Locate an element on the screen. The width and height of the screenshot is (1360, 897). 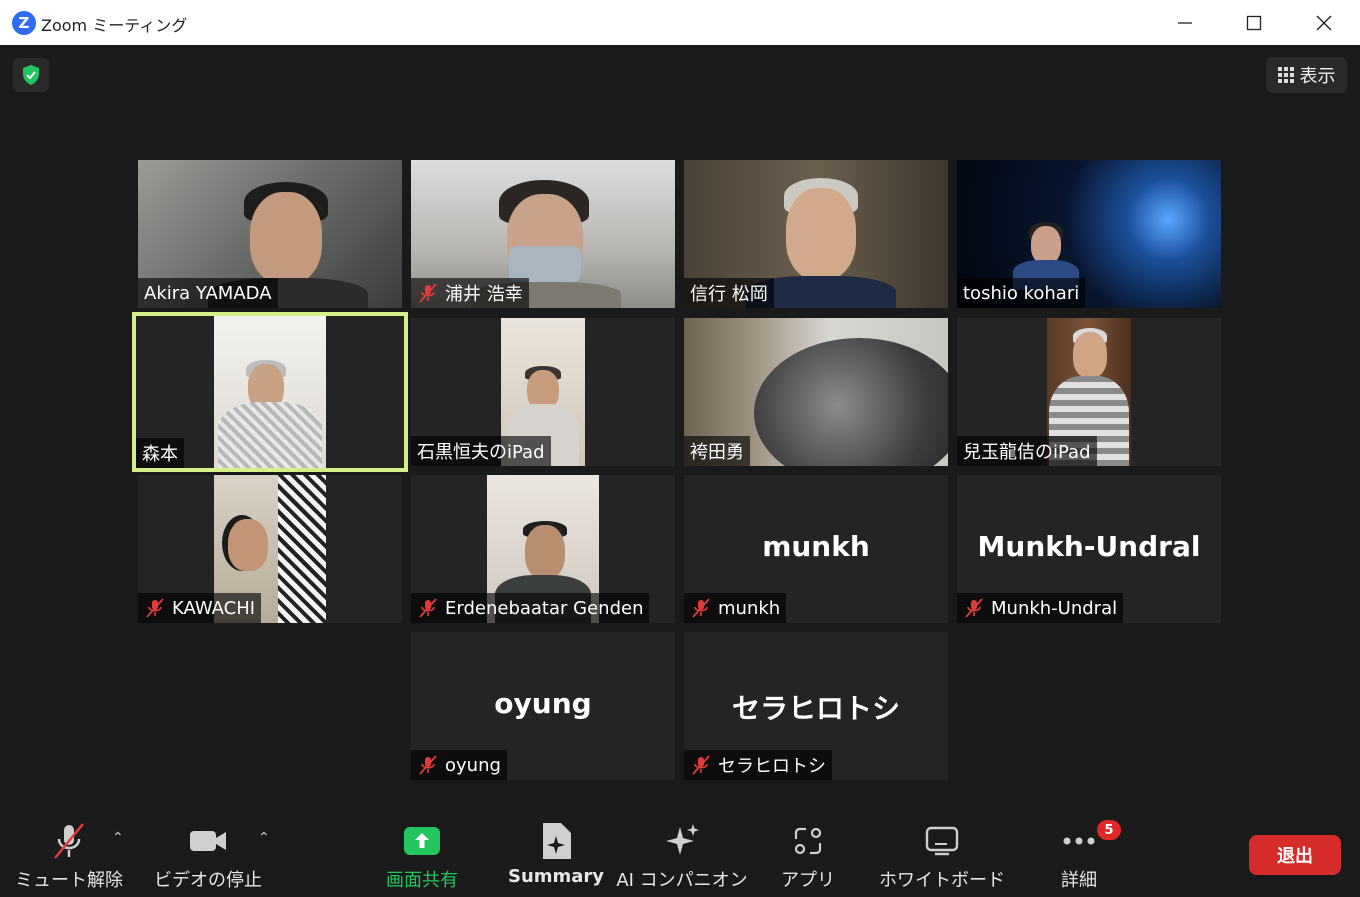
participant-tile: Munkh-Undral Munkh-Undral is located at coordinates (1089, 549).